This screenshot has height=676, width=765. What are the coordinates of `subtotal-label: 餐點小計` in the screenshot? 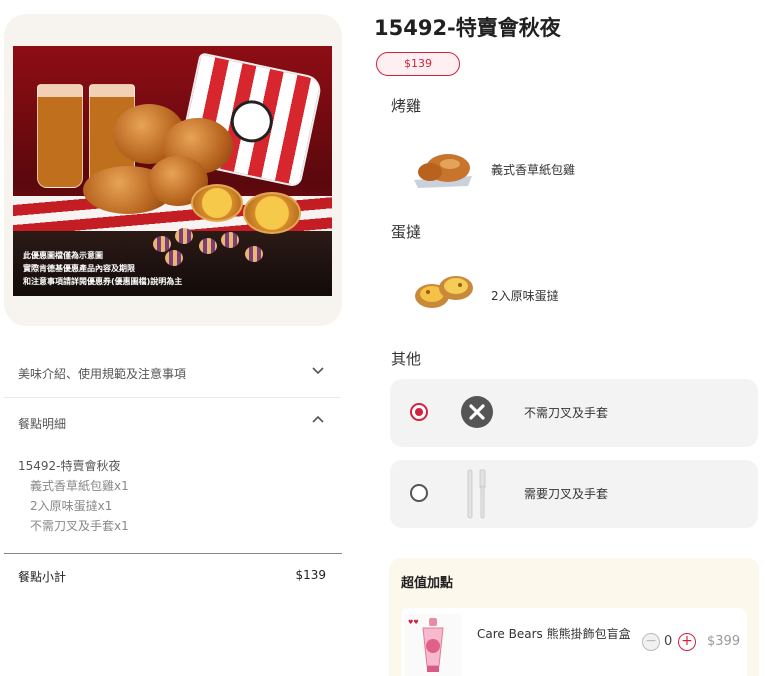 It's located at (42, 577).